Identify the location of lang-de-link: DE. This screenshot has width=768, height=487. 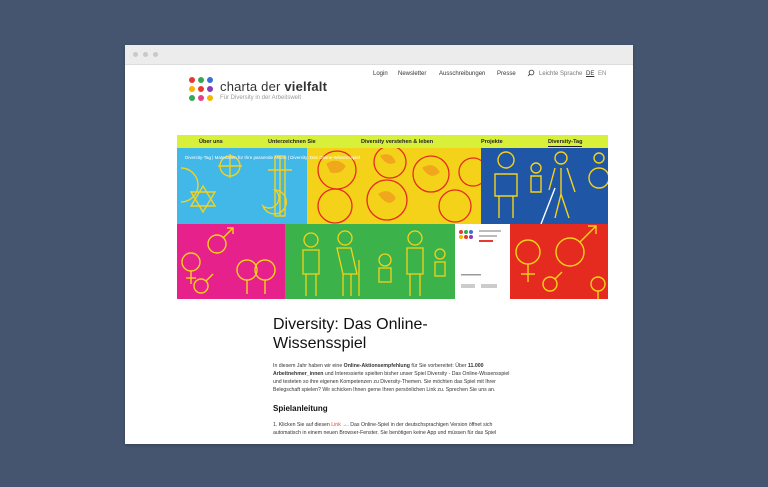
(590, 74).